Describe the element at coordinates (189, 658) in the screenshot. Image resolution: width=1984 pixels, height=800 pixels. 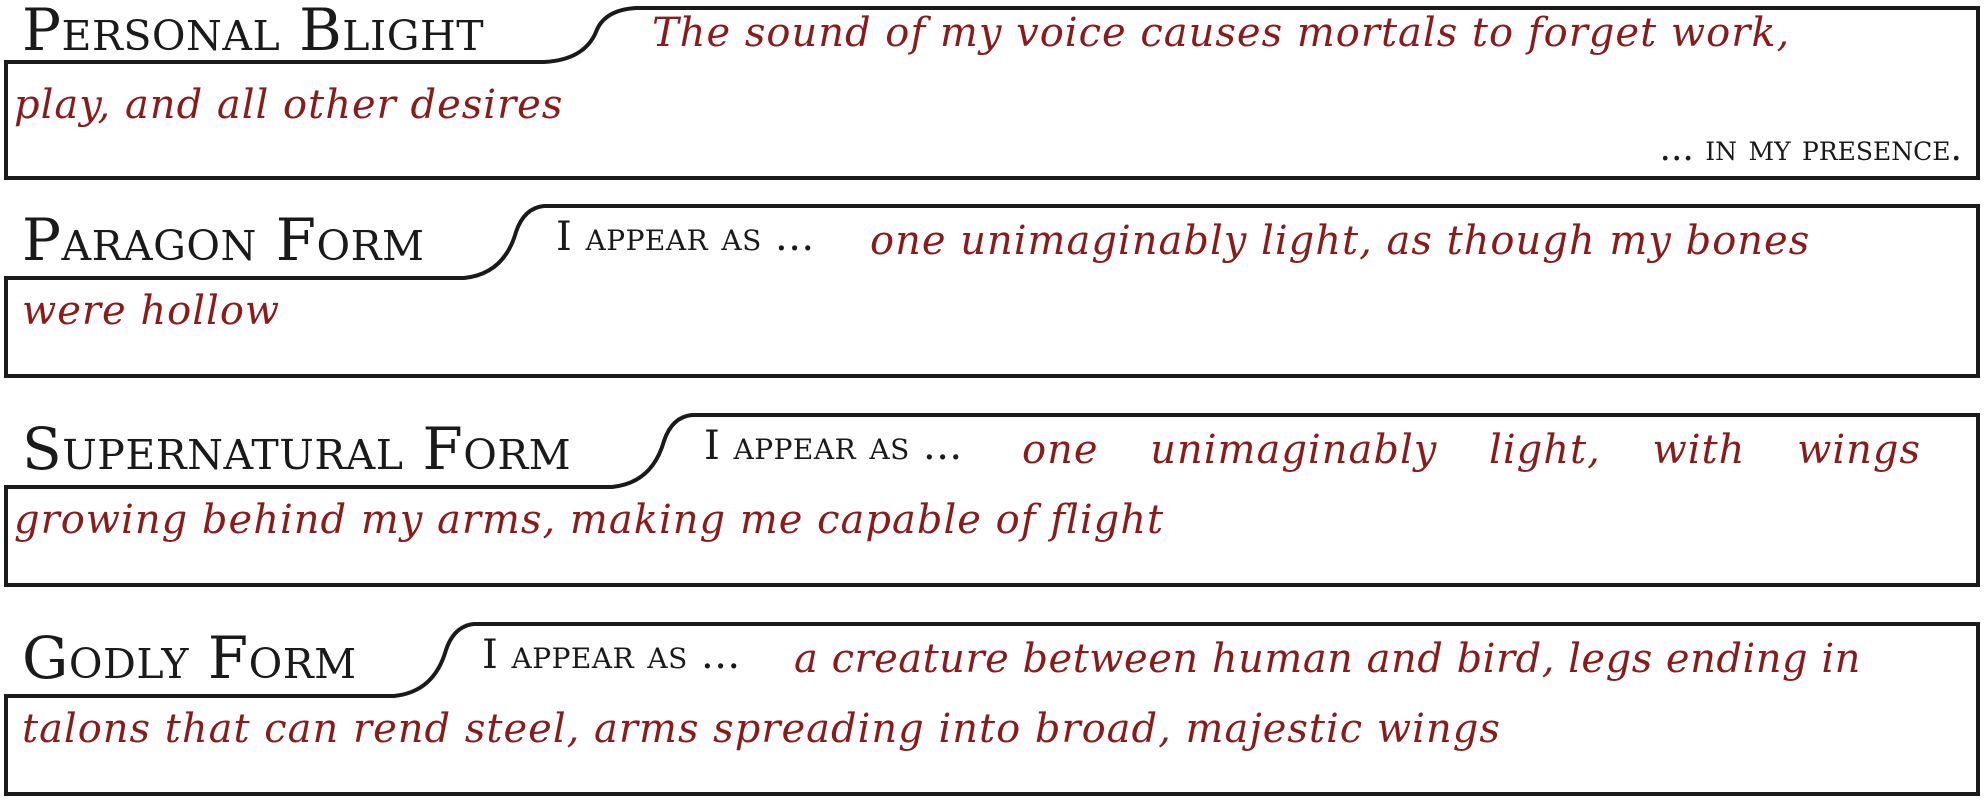
I see `section-title: Godly Form` at that location.